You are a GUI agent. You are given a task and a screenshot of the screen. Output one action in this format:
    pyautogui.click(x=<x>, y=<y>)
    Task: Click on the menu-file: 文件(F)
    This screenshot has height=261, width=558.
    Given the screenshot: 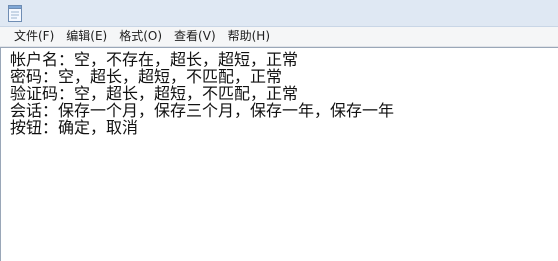 What is the action you would take?
    pyautogui.click(x=34, y=36)
    